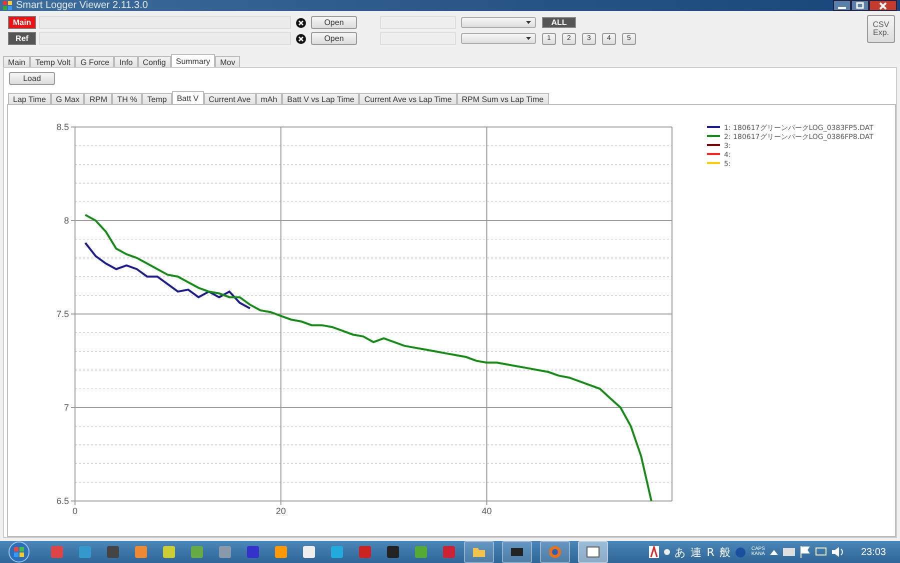 The image size is (900, 563). What do you see at coordinates (98, 98) in the screenshot?
I see `tab: RPM` at bounding box center [98, 98].